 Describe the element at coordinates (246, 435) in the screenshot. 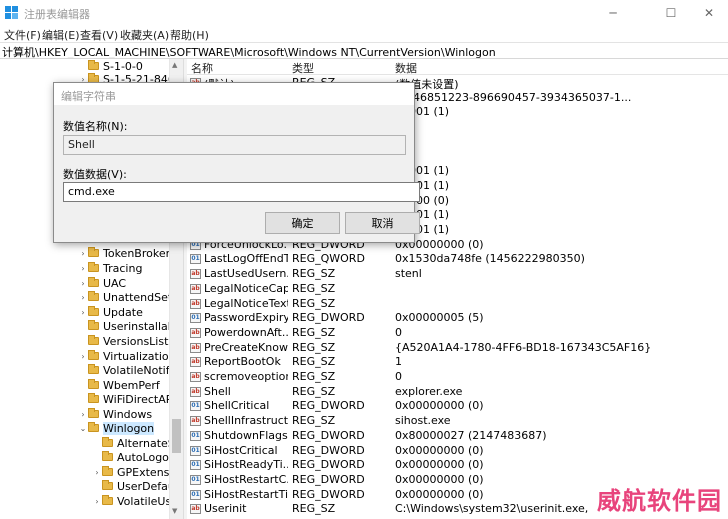

I see `value-name: ShutdownFlags` at that location.